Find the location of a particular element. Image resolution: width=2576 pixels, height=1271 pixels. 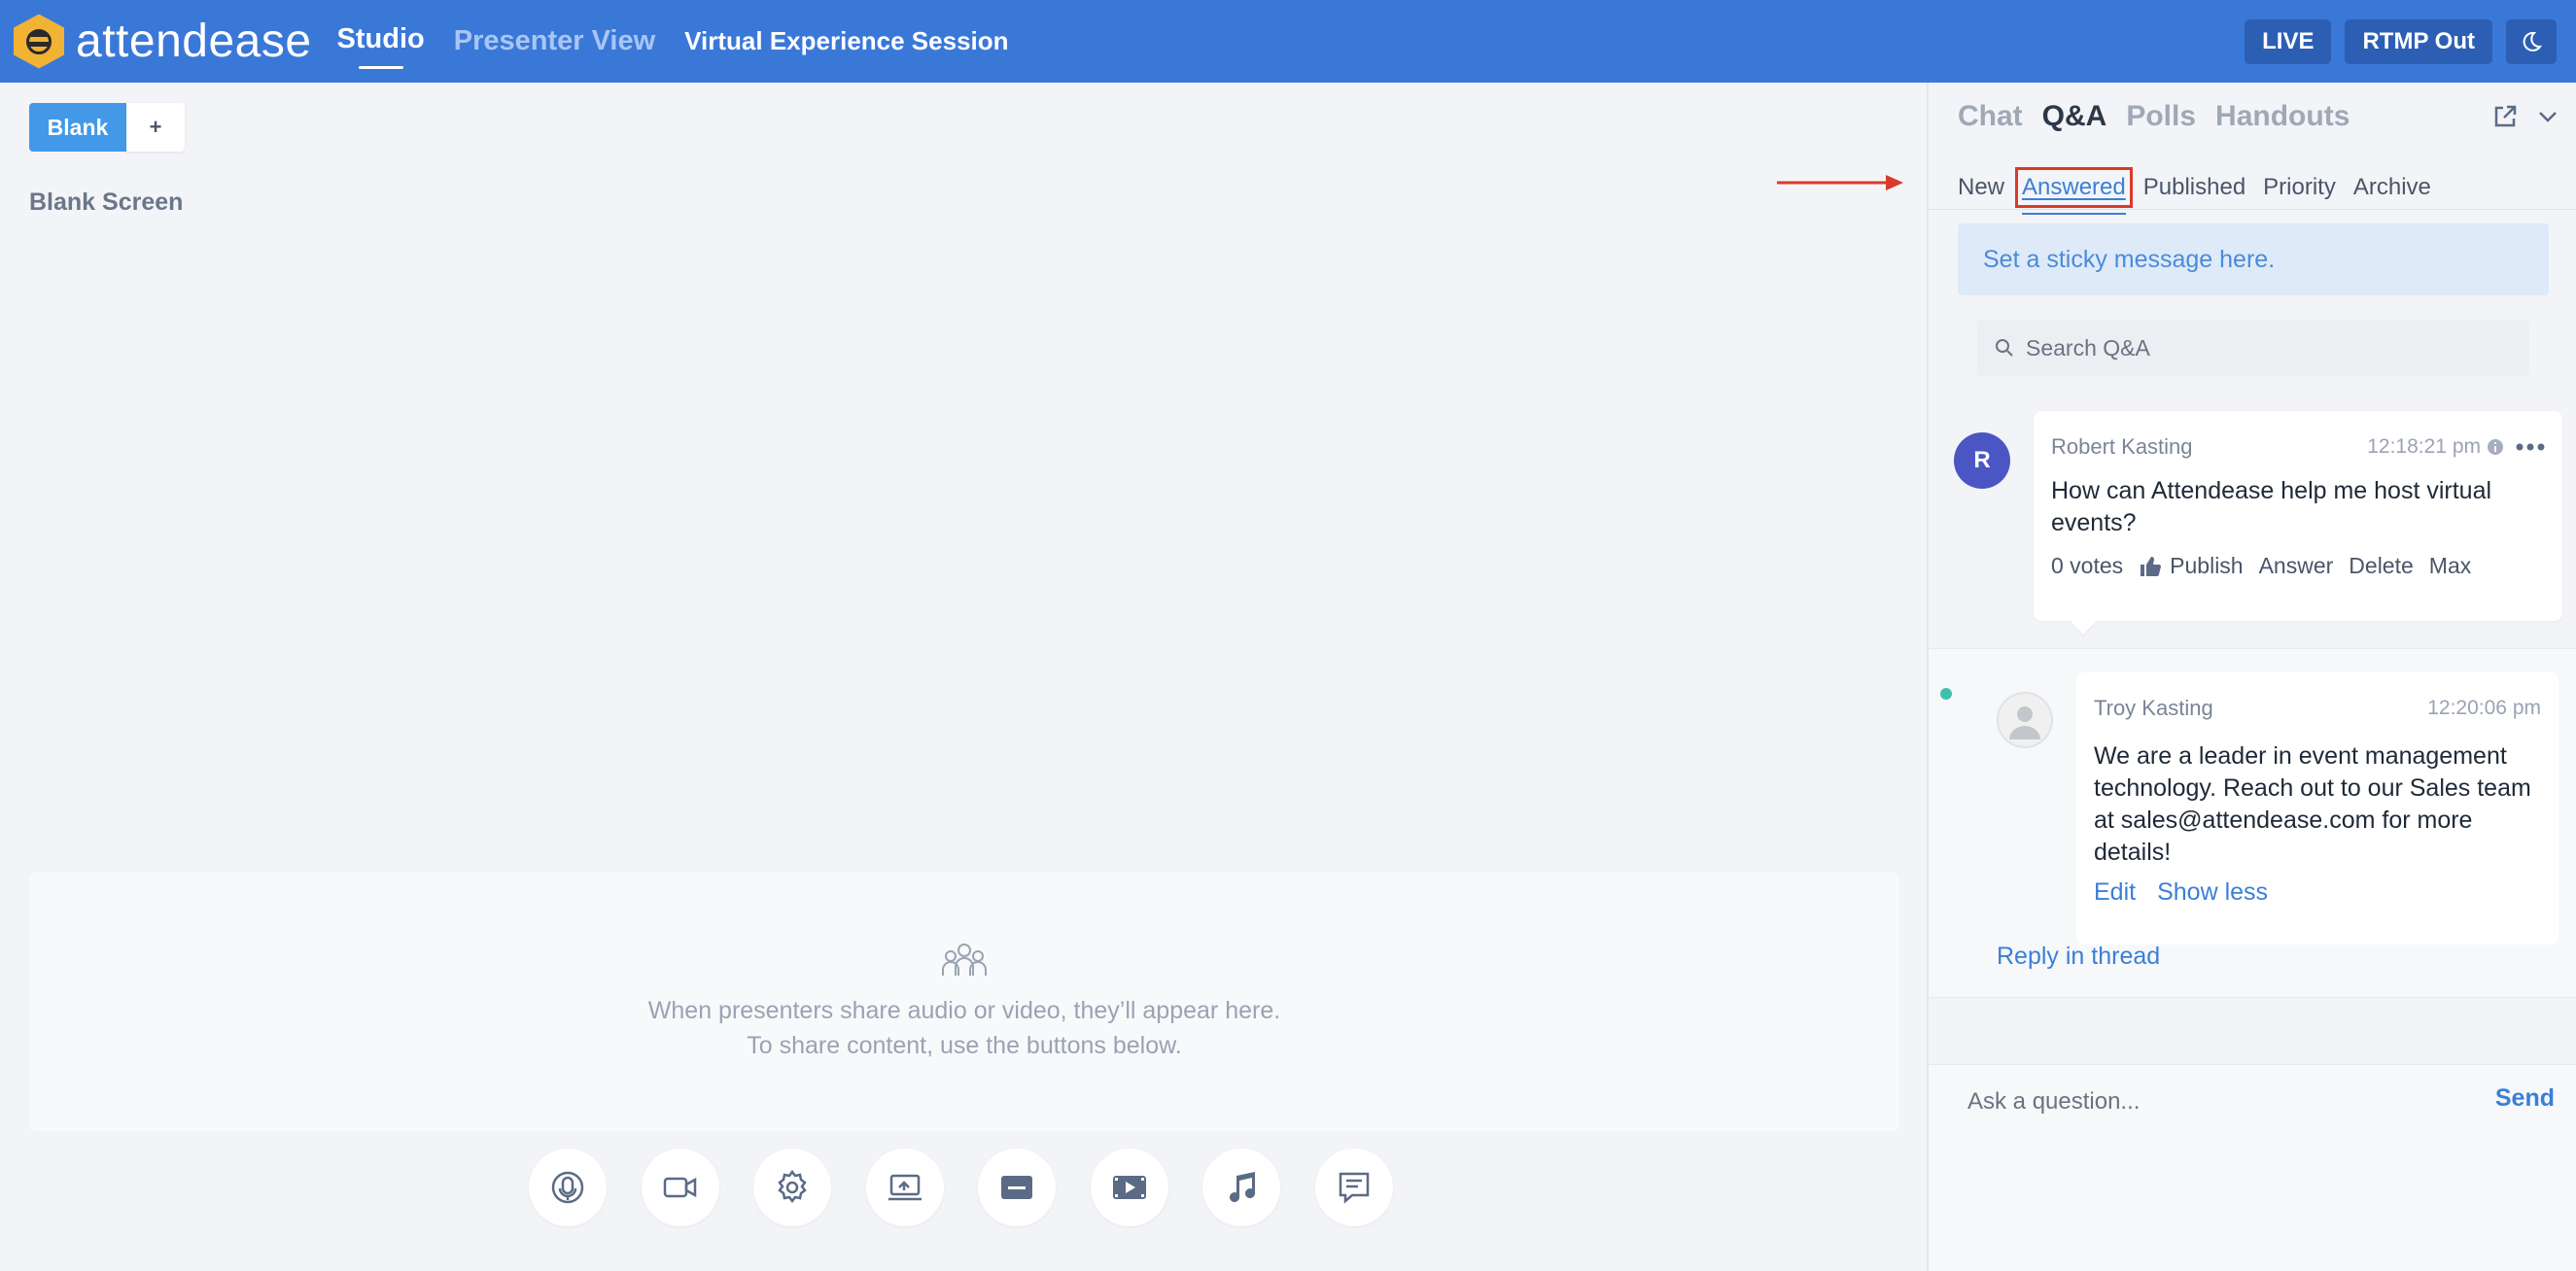

screen-share-icon is located at coordinates (905, 1187).